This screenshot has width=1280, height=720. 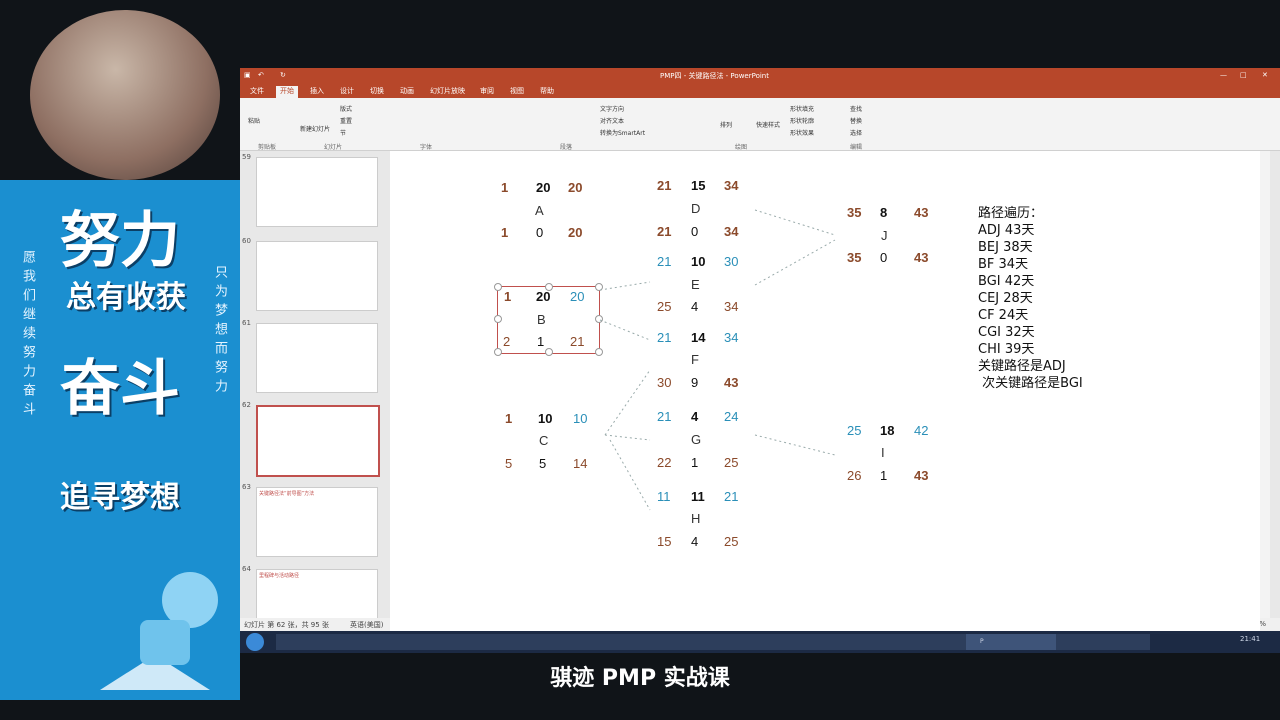 What do you see at coordinates (347, 91) in the screenshot?
I see `tab-design: 设计` at bounding box center [347, 91].